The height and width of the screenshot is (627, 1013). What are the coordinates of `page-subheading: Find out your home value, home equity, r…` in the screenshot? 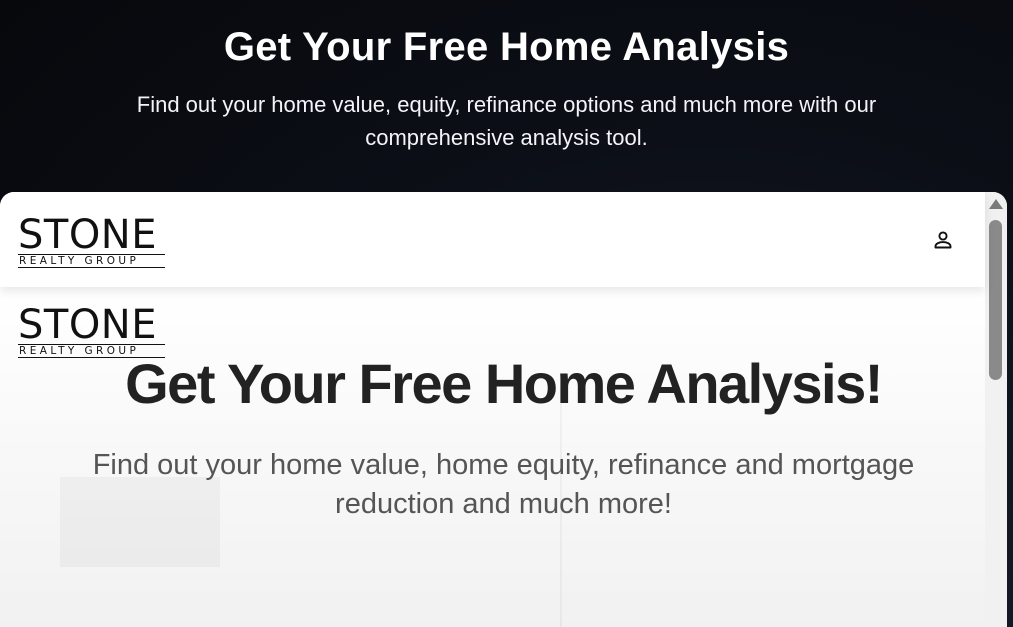 It's located at (503, 484).